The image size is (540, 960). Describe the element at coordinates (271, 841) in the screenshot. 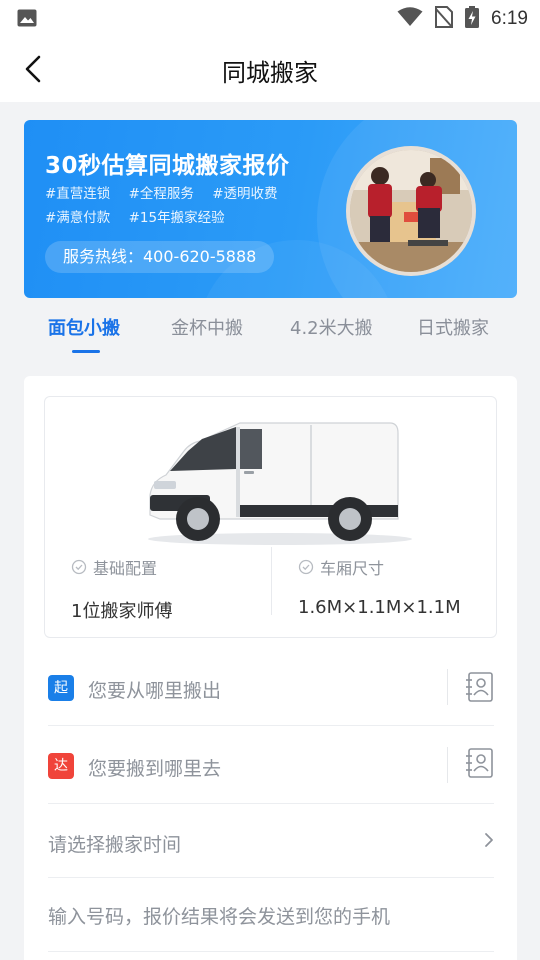

I see `move-time-row: 请选择搬家时间` at that location.